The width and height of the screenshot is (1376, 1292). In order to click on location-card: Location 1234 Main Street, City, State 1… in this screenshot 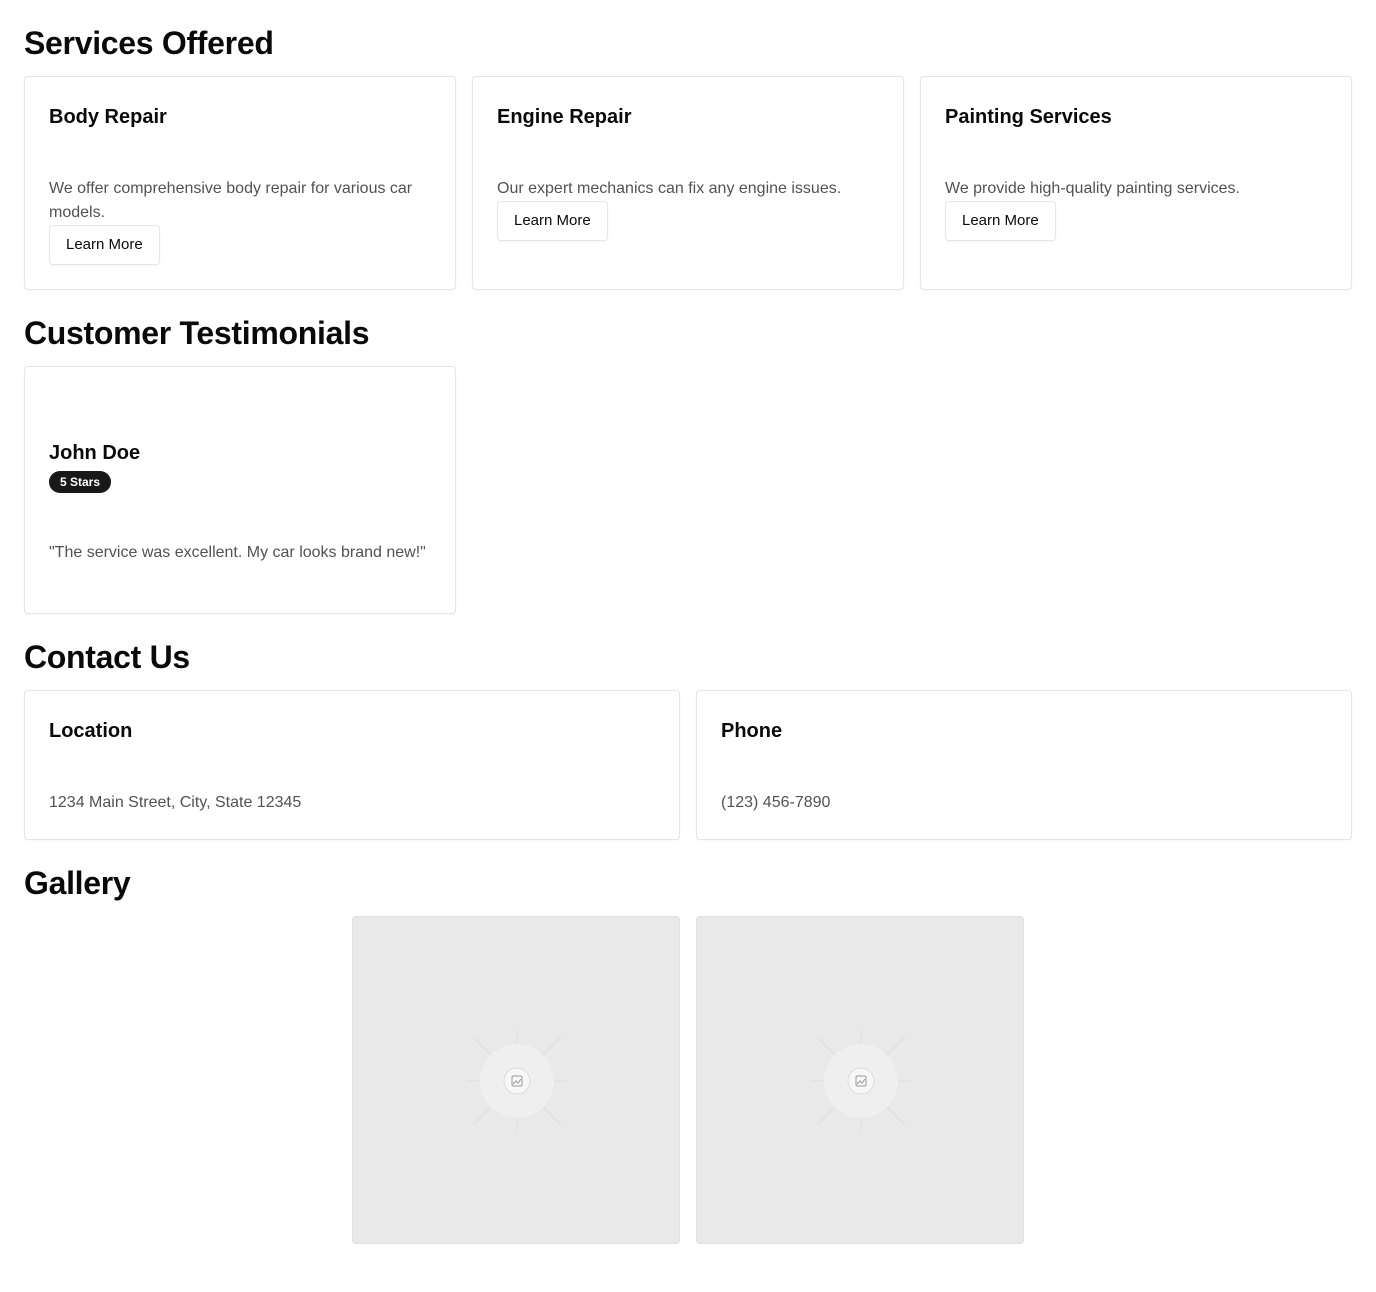, I will do `click(352, 765)`.